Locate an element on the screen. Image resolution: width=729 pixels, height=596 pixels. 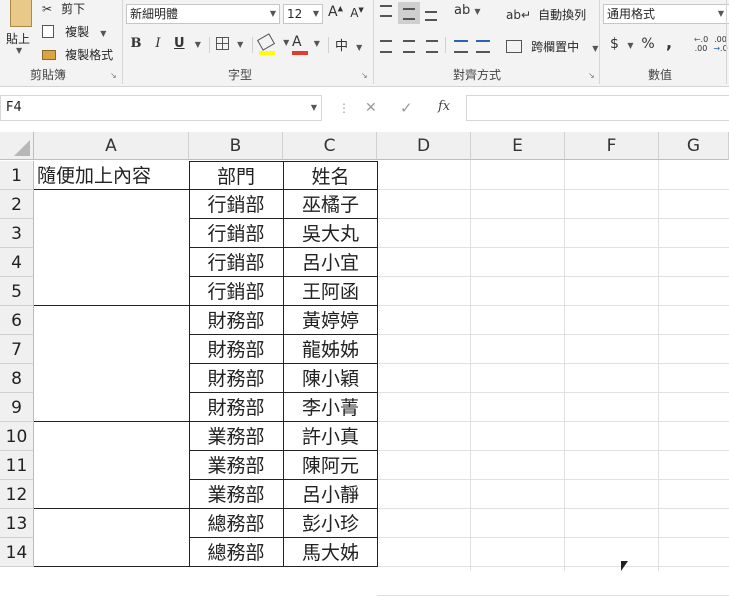
italic-button: I is located at coordinates (158, 43).